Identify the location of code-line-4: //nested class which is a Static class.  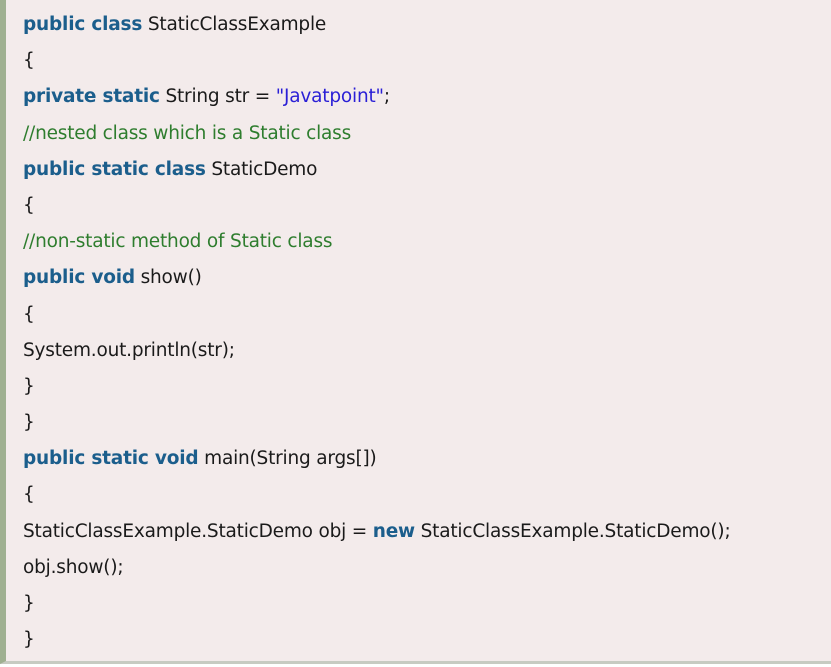
(427, 134).